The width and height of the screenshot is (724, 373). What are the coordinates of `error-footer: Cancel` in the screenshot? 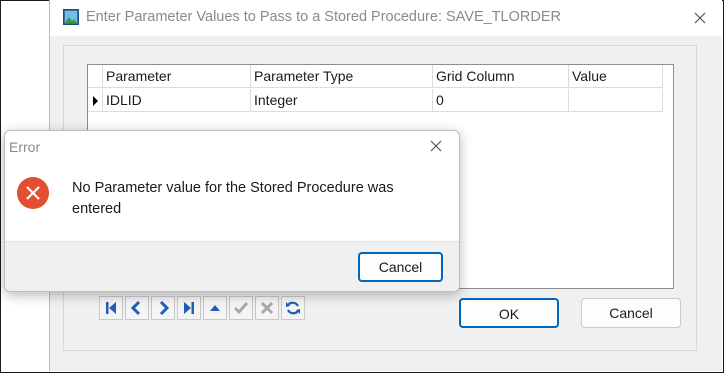 It's located at (232, 266).